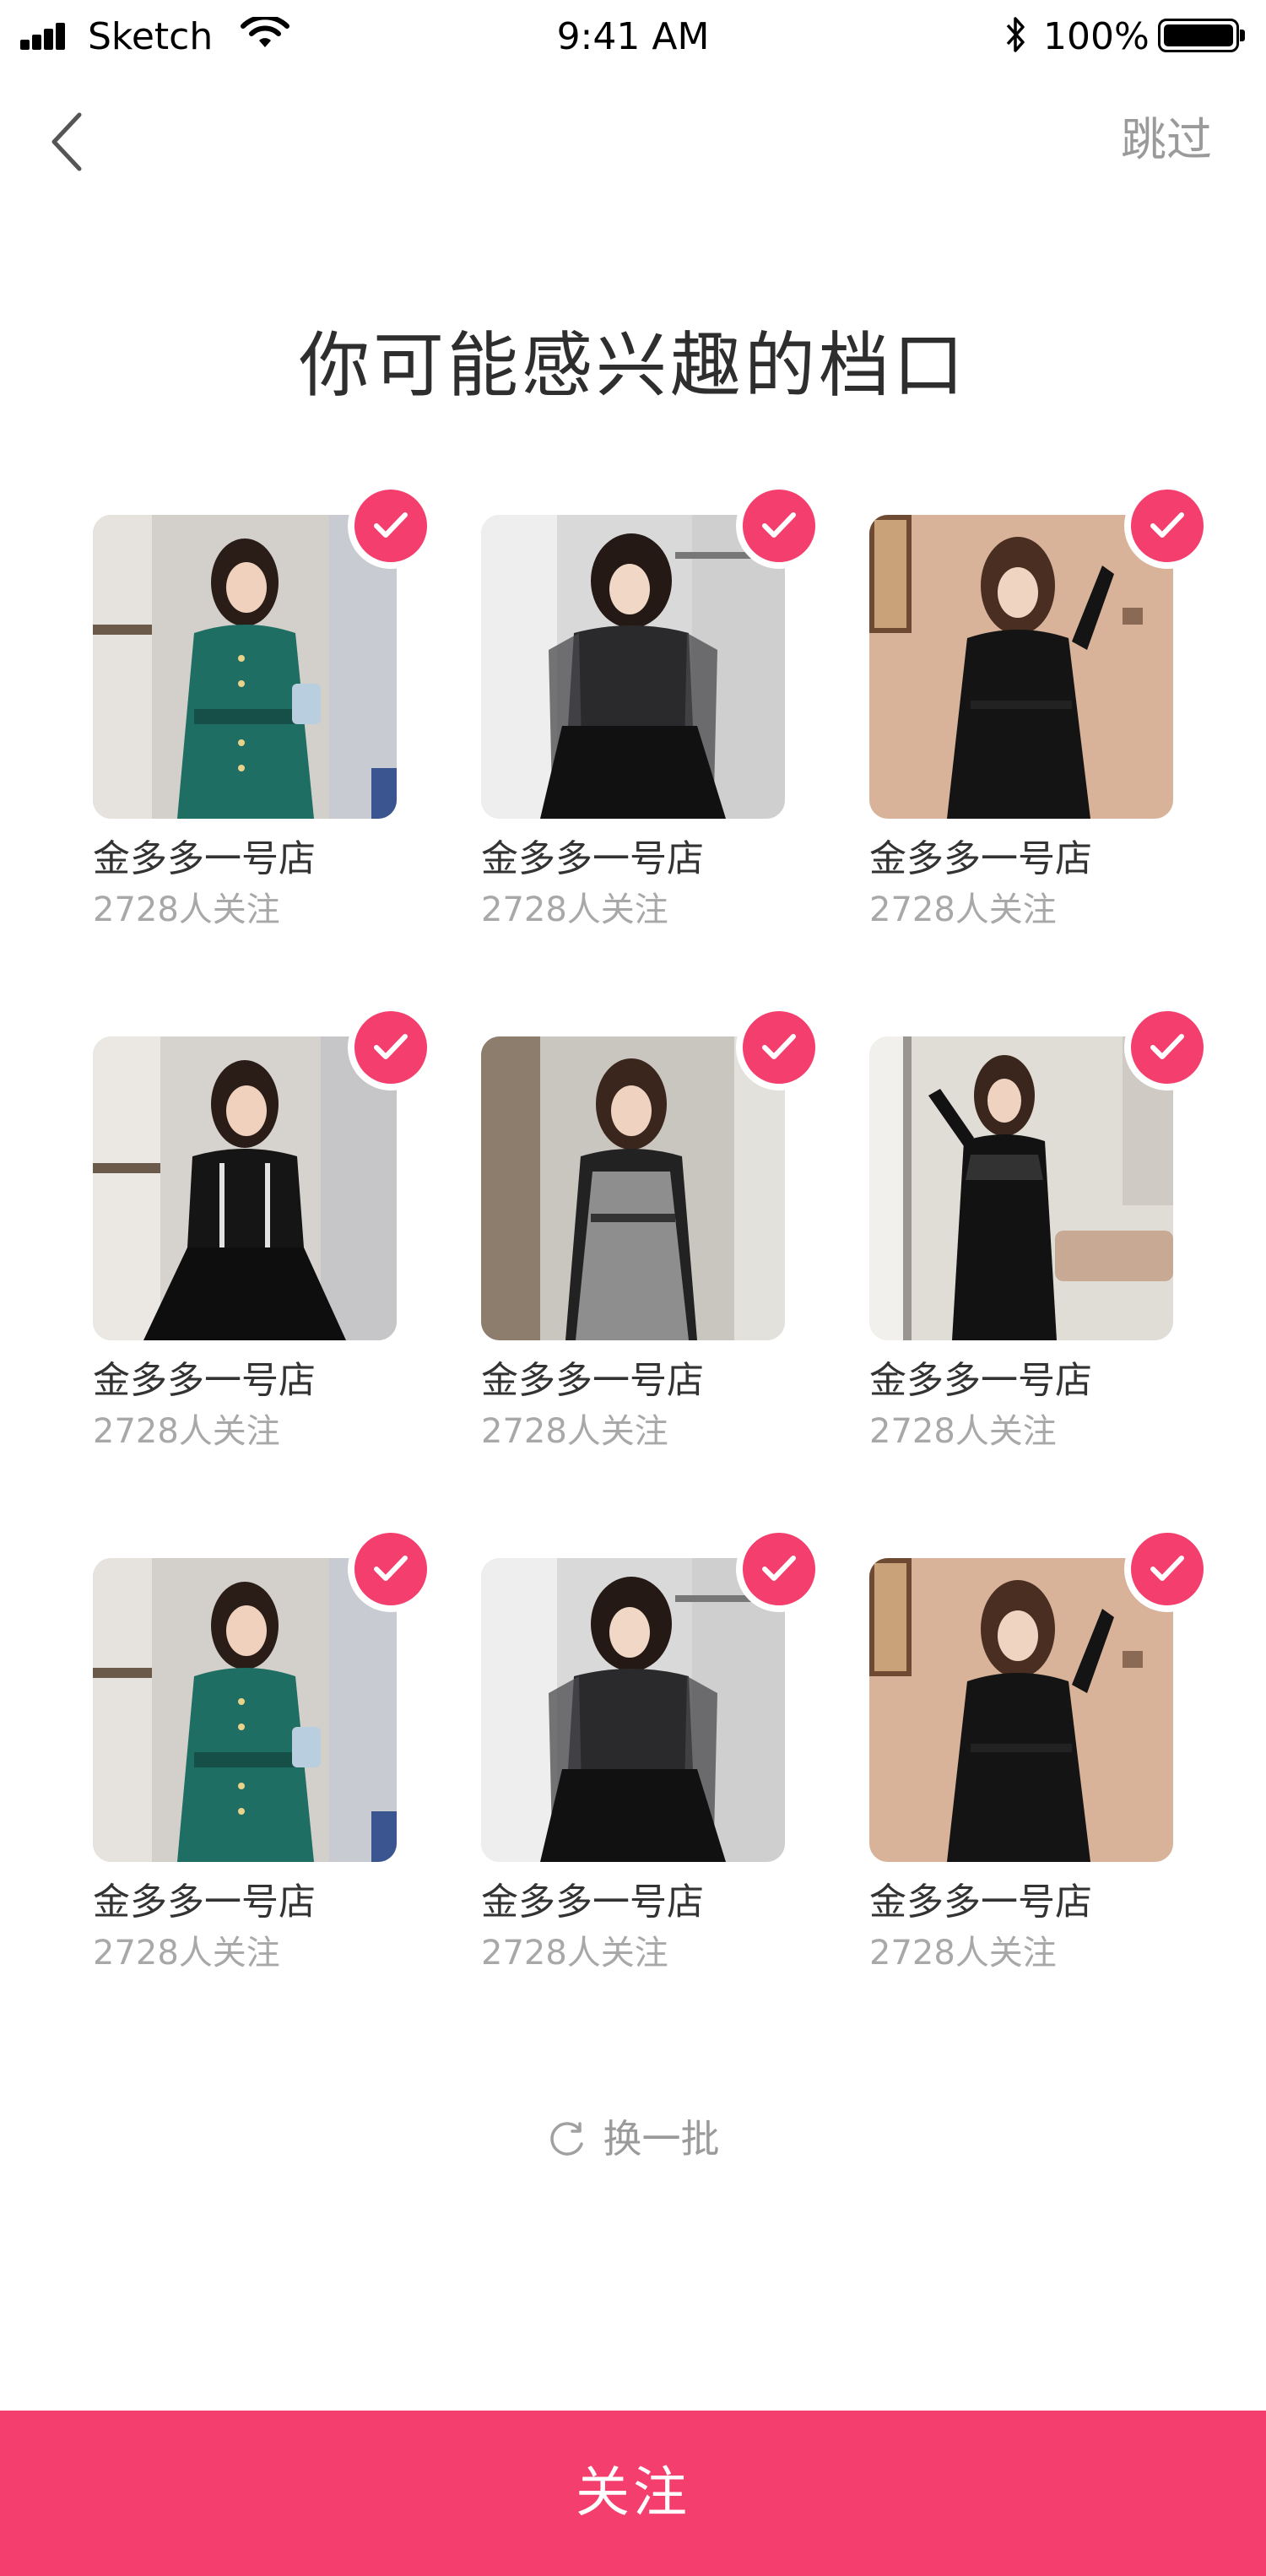 The height and width of the screenshot is (2576, 1266). I want to click on bluetooth-icon, so click(1015, 34).